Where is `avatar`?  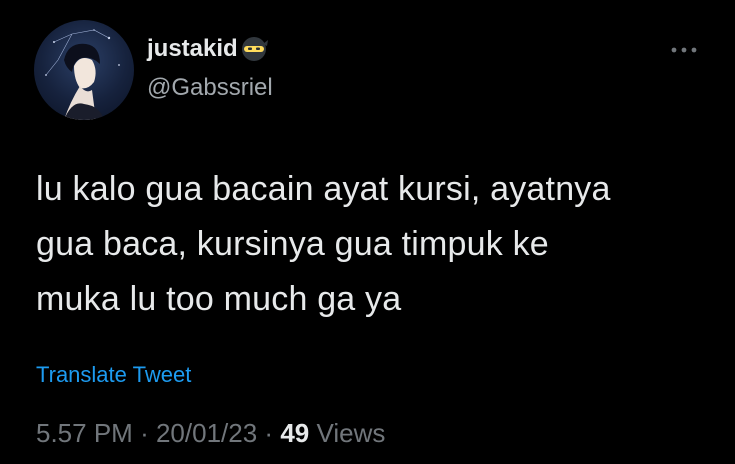 avatar is located at coordinates (84, 70).